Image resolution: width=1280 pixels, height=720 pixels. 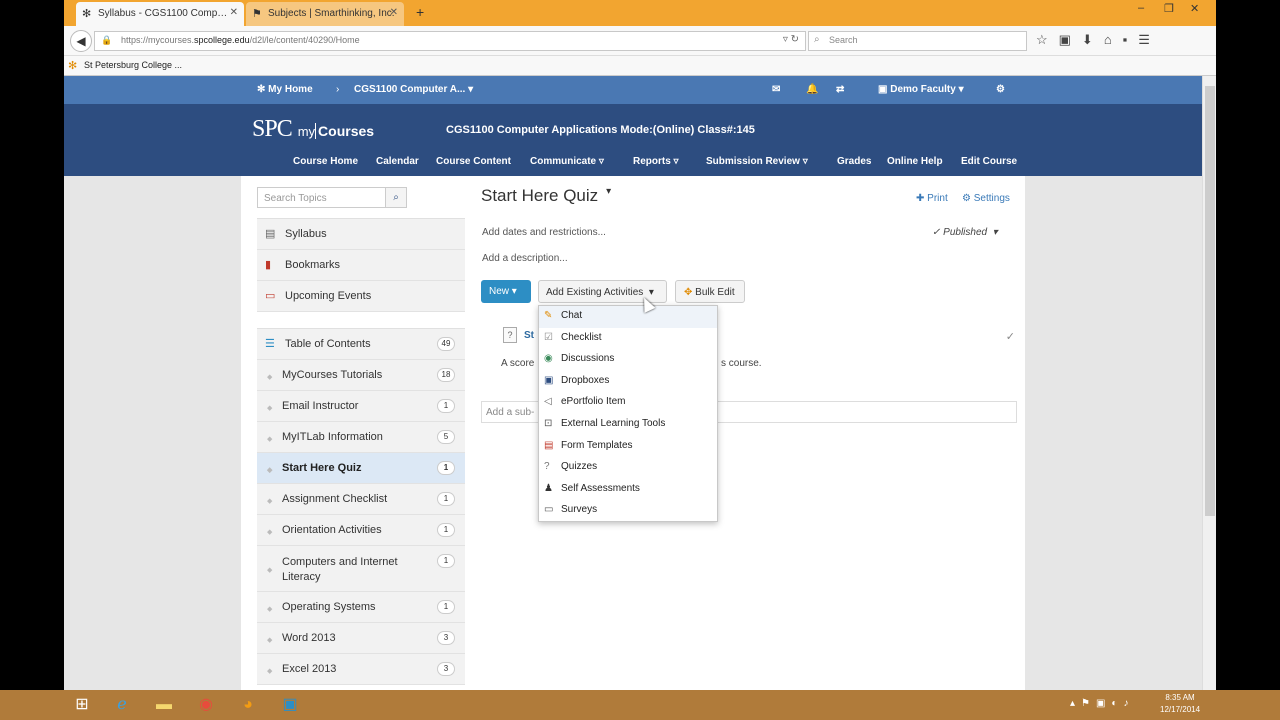 What do you see at coordinates (361, 406) in the screenshot?
I see `module-email-instructor: ◆ Email Instructor 1` at bounding box center [361, 406].